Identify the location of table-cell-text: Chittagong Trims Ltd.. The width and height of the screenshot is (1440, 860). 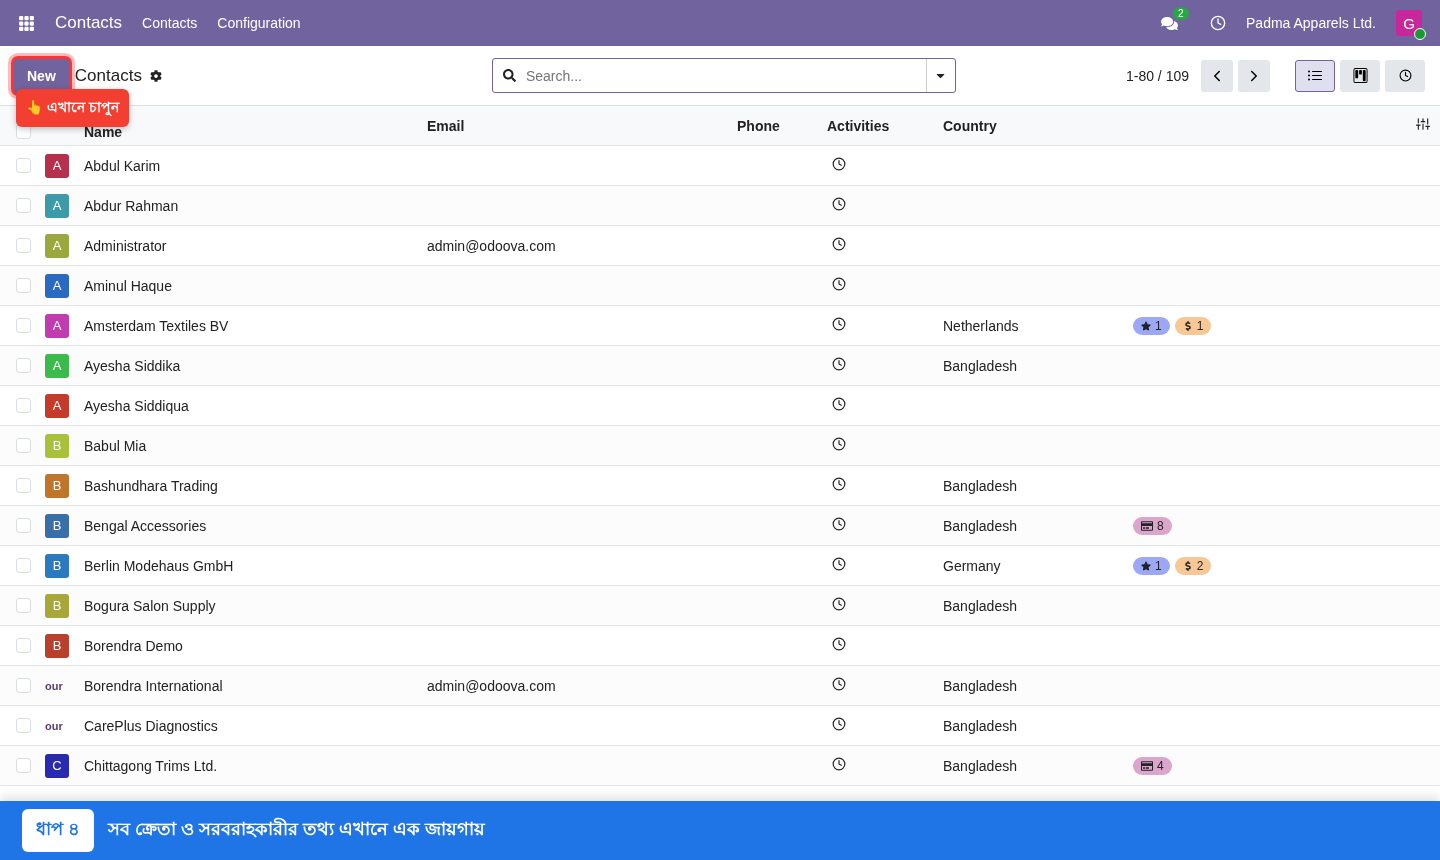
(151, 765).